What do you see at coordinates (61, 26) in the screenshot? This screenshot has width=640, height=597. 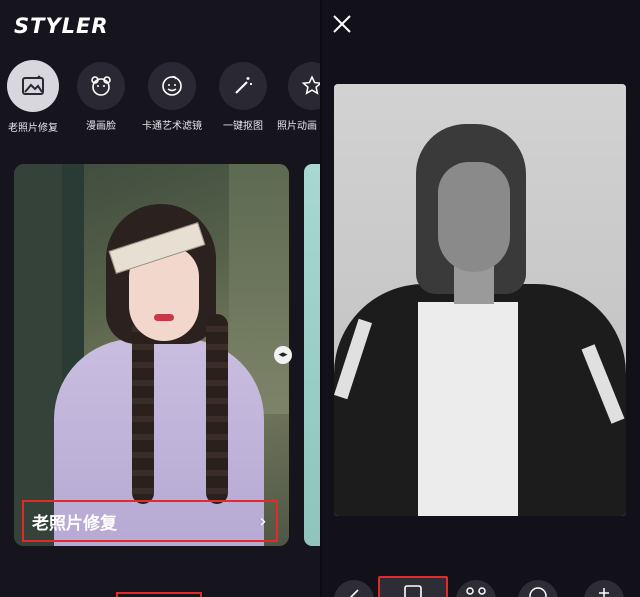 I see `app-logo: STYLER` at bounding box center [61, 26].